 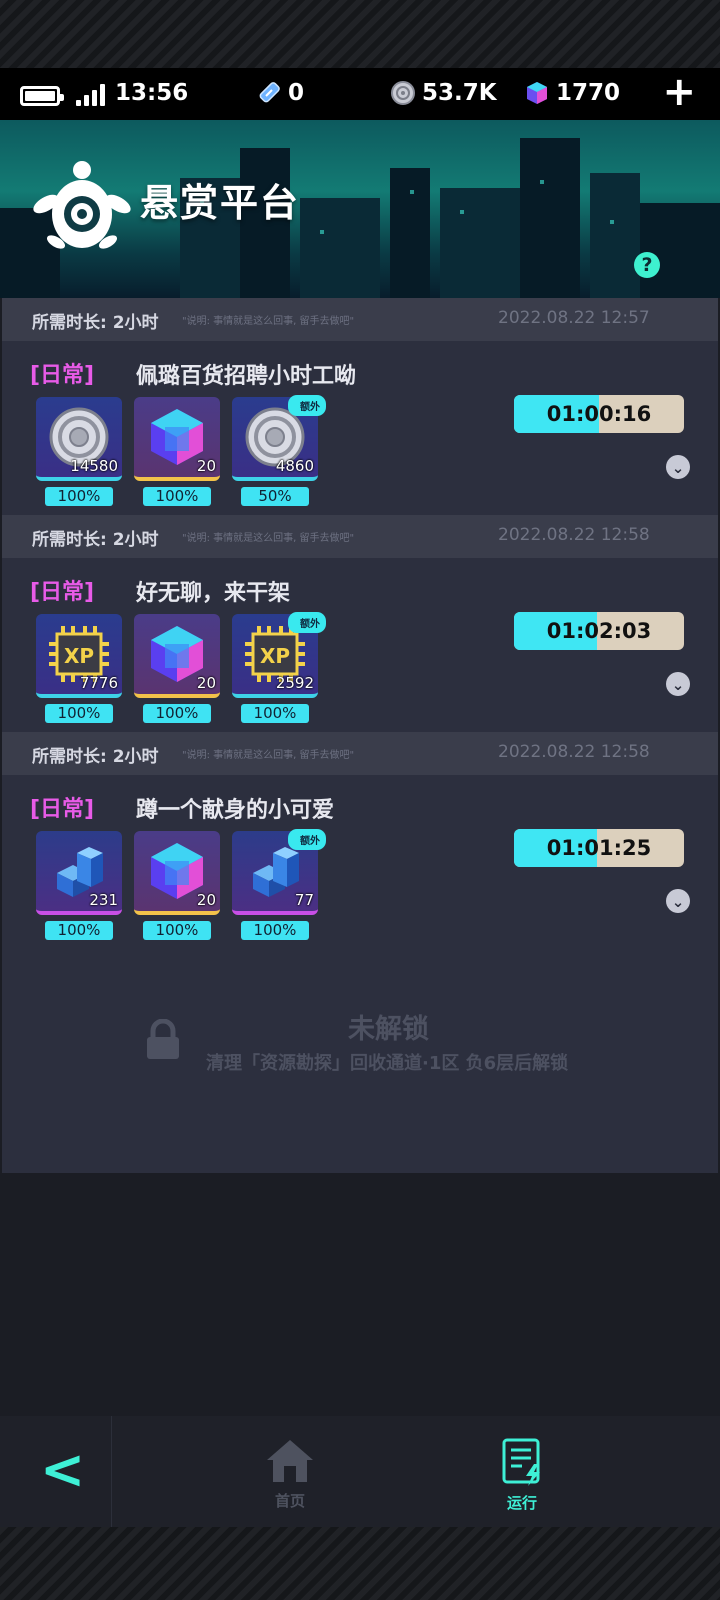 I want to click on reward-item: XP 7776 100%, so click(x=79, y=668).